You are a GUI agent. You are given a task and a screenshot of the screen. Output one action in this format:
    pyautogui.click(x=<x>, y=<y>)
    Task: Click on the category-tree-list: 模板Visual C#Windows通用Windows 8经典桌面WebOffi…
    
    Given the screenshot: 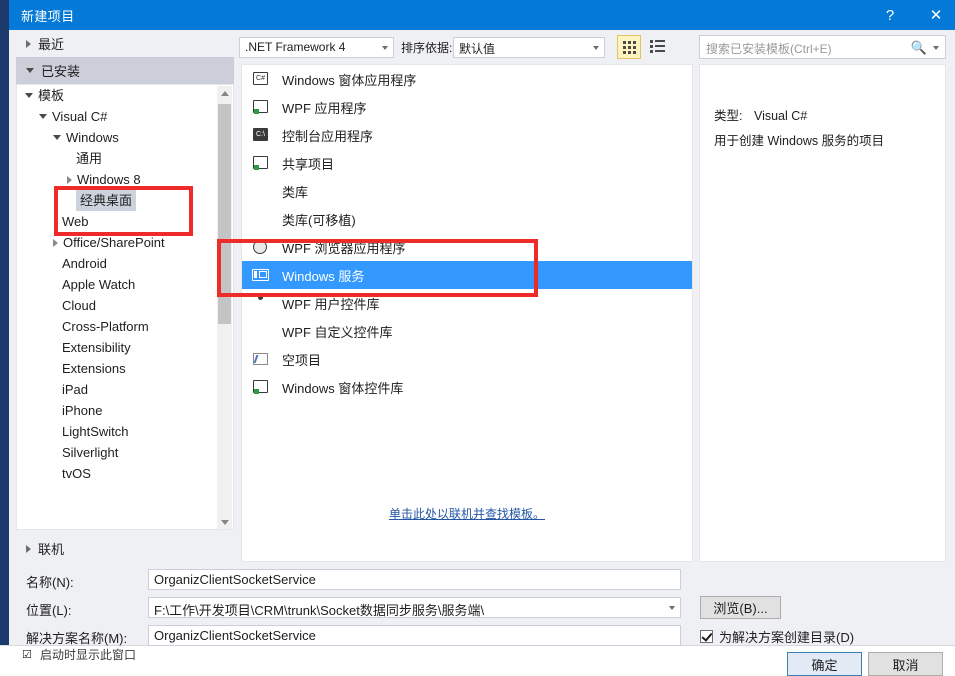 What is the action you would take?
    pyautogui.click(x=125, y=284)
    